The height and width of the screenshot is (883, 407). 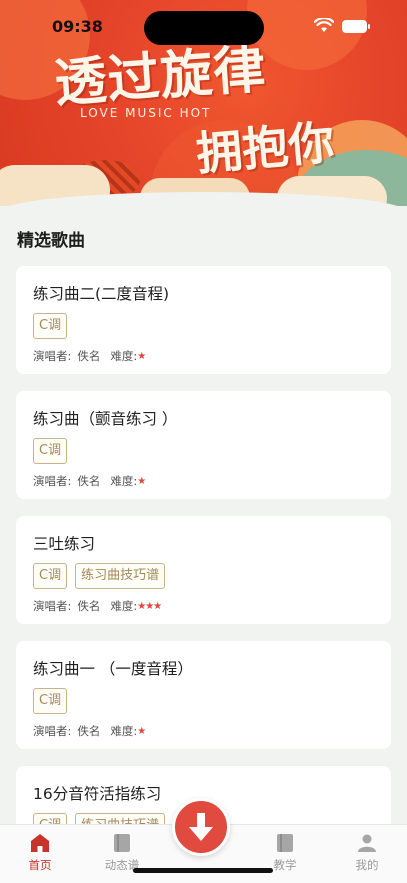 What do you see at coordinates (64, 544) in the screenshot?
I see `song-name: 三吐练习` at bounding box center [64, 544].